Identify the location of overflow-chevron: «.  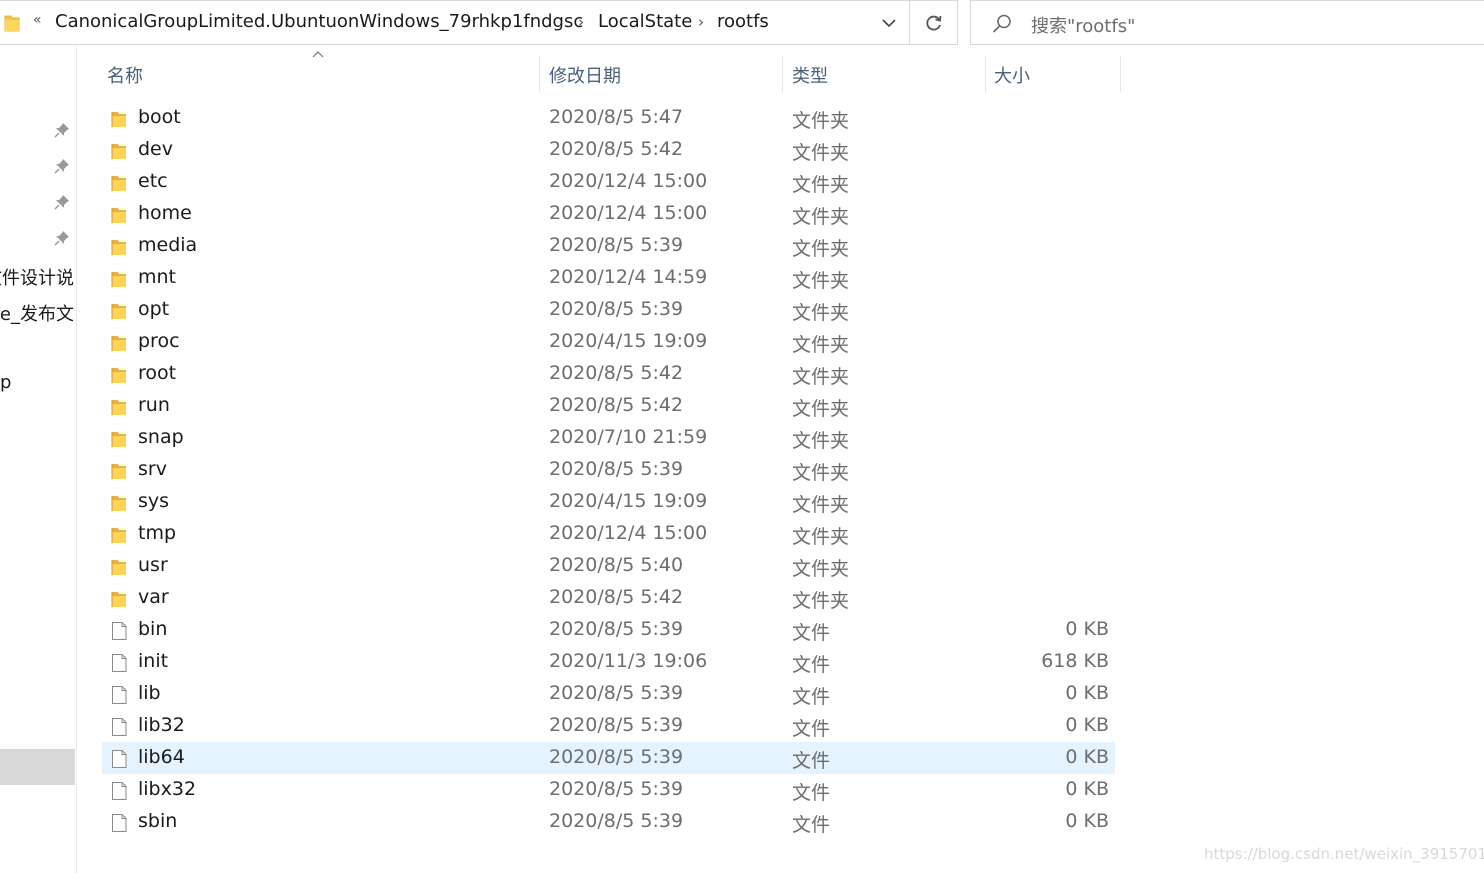
(37, 20).